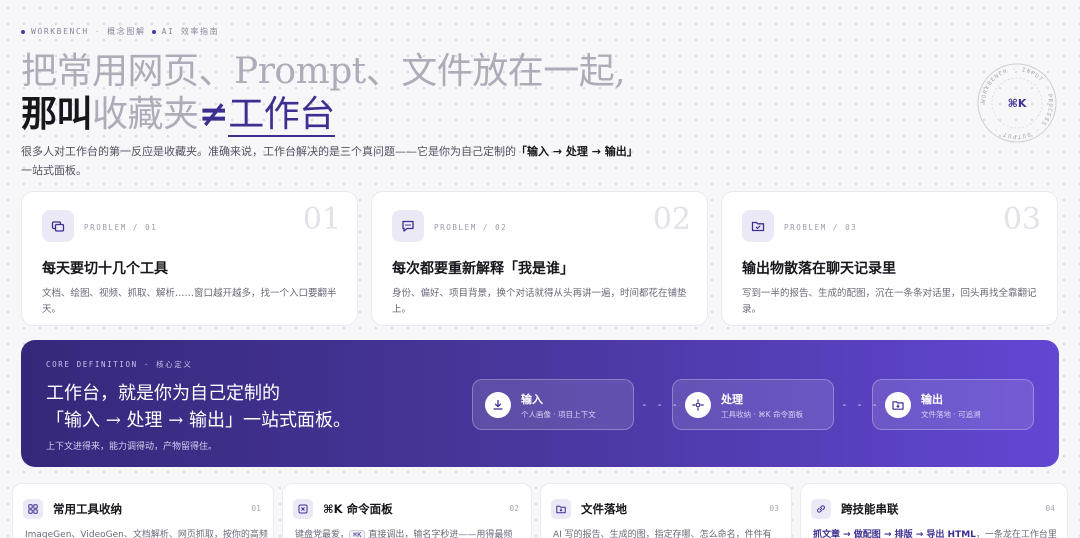 Image resolution: width=1080 pixels, height=538 pixels. I want to click on problem-tag: PROBLEM / 02, so click(471, 227).